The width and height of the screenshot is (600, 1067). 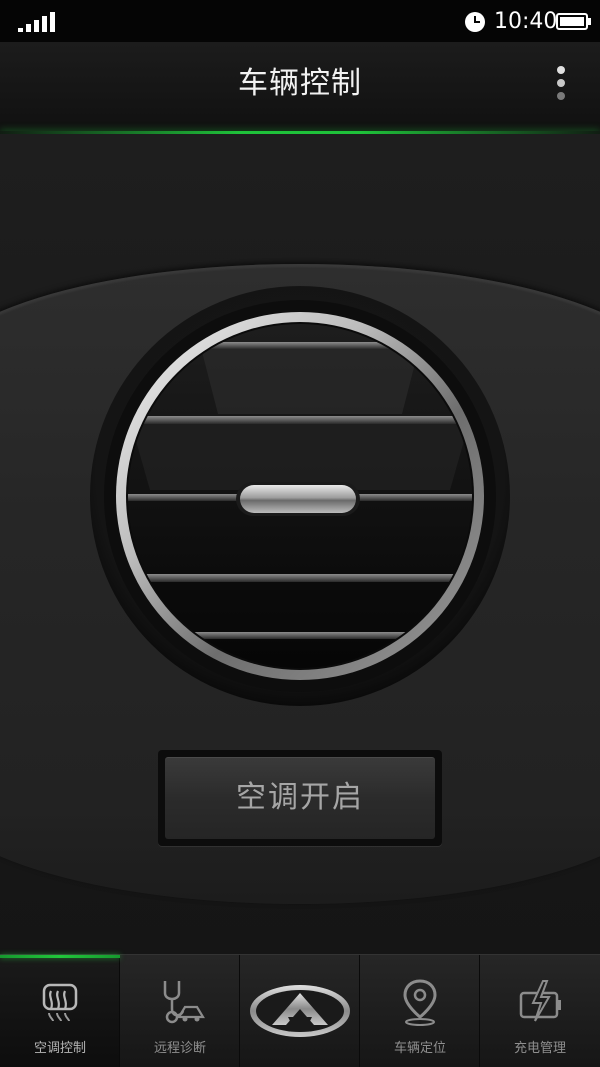 I want to click on nav-label-remote-diagnosis: 远程诊断, so click(x=179, y=1048).